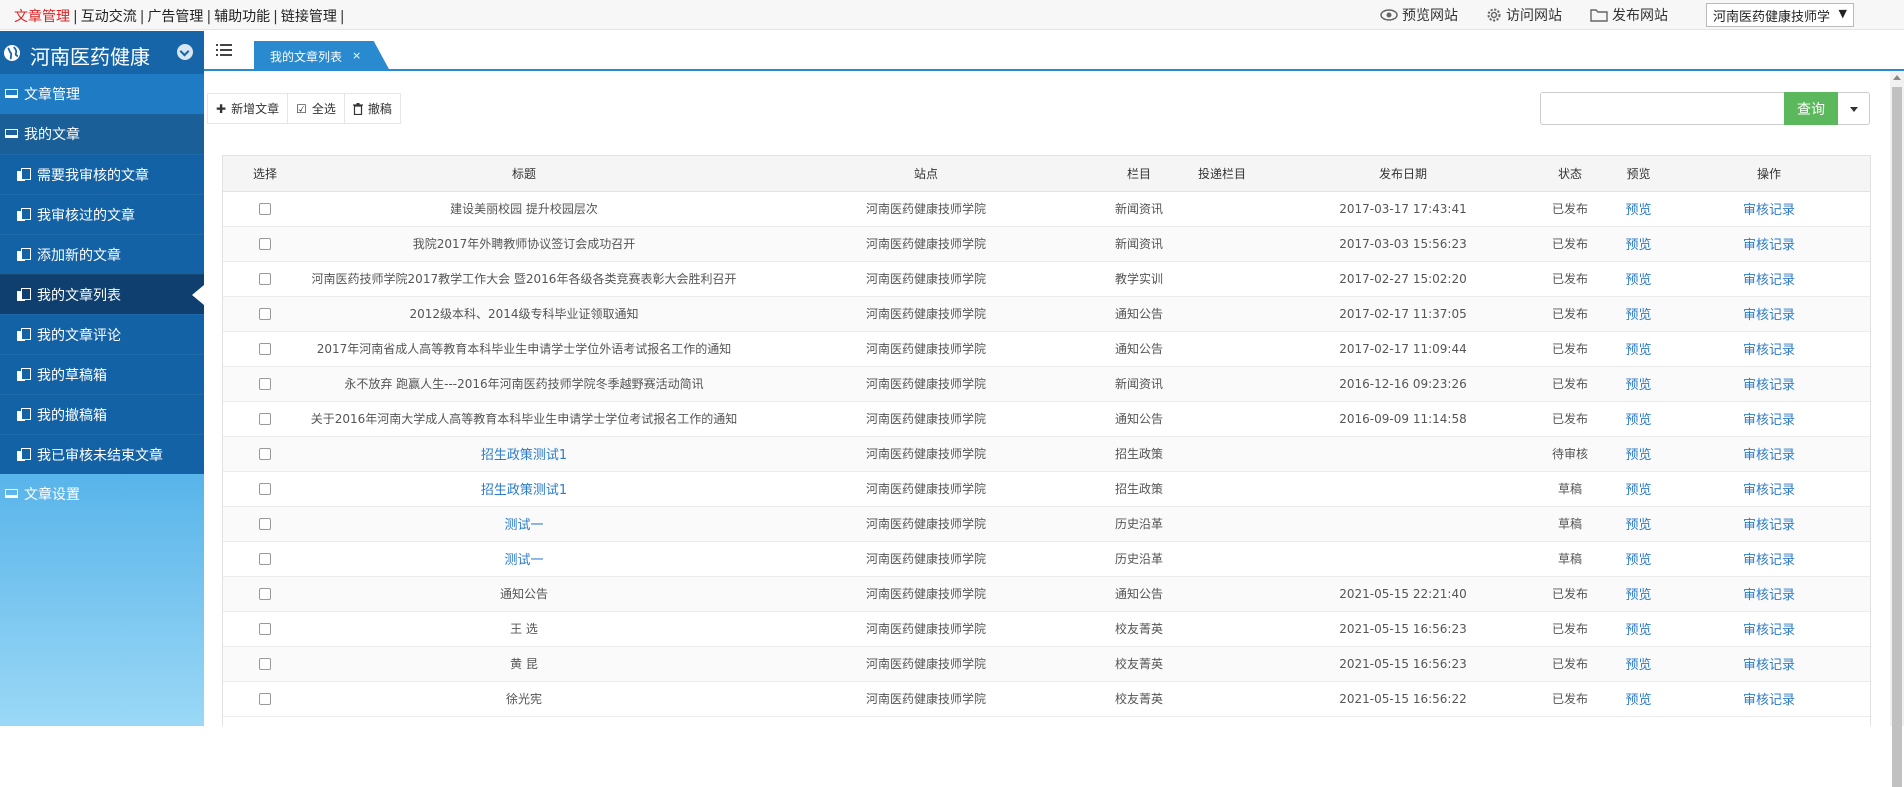  Describe the element at coordinates (242, 17) in the screenshot. I see `topmenu-item-tools: 辅助功能` at that location.